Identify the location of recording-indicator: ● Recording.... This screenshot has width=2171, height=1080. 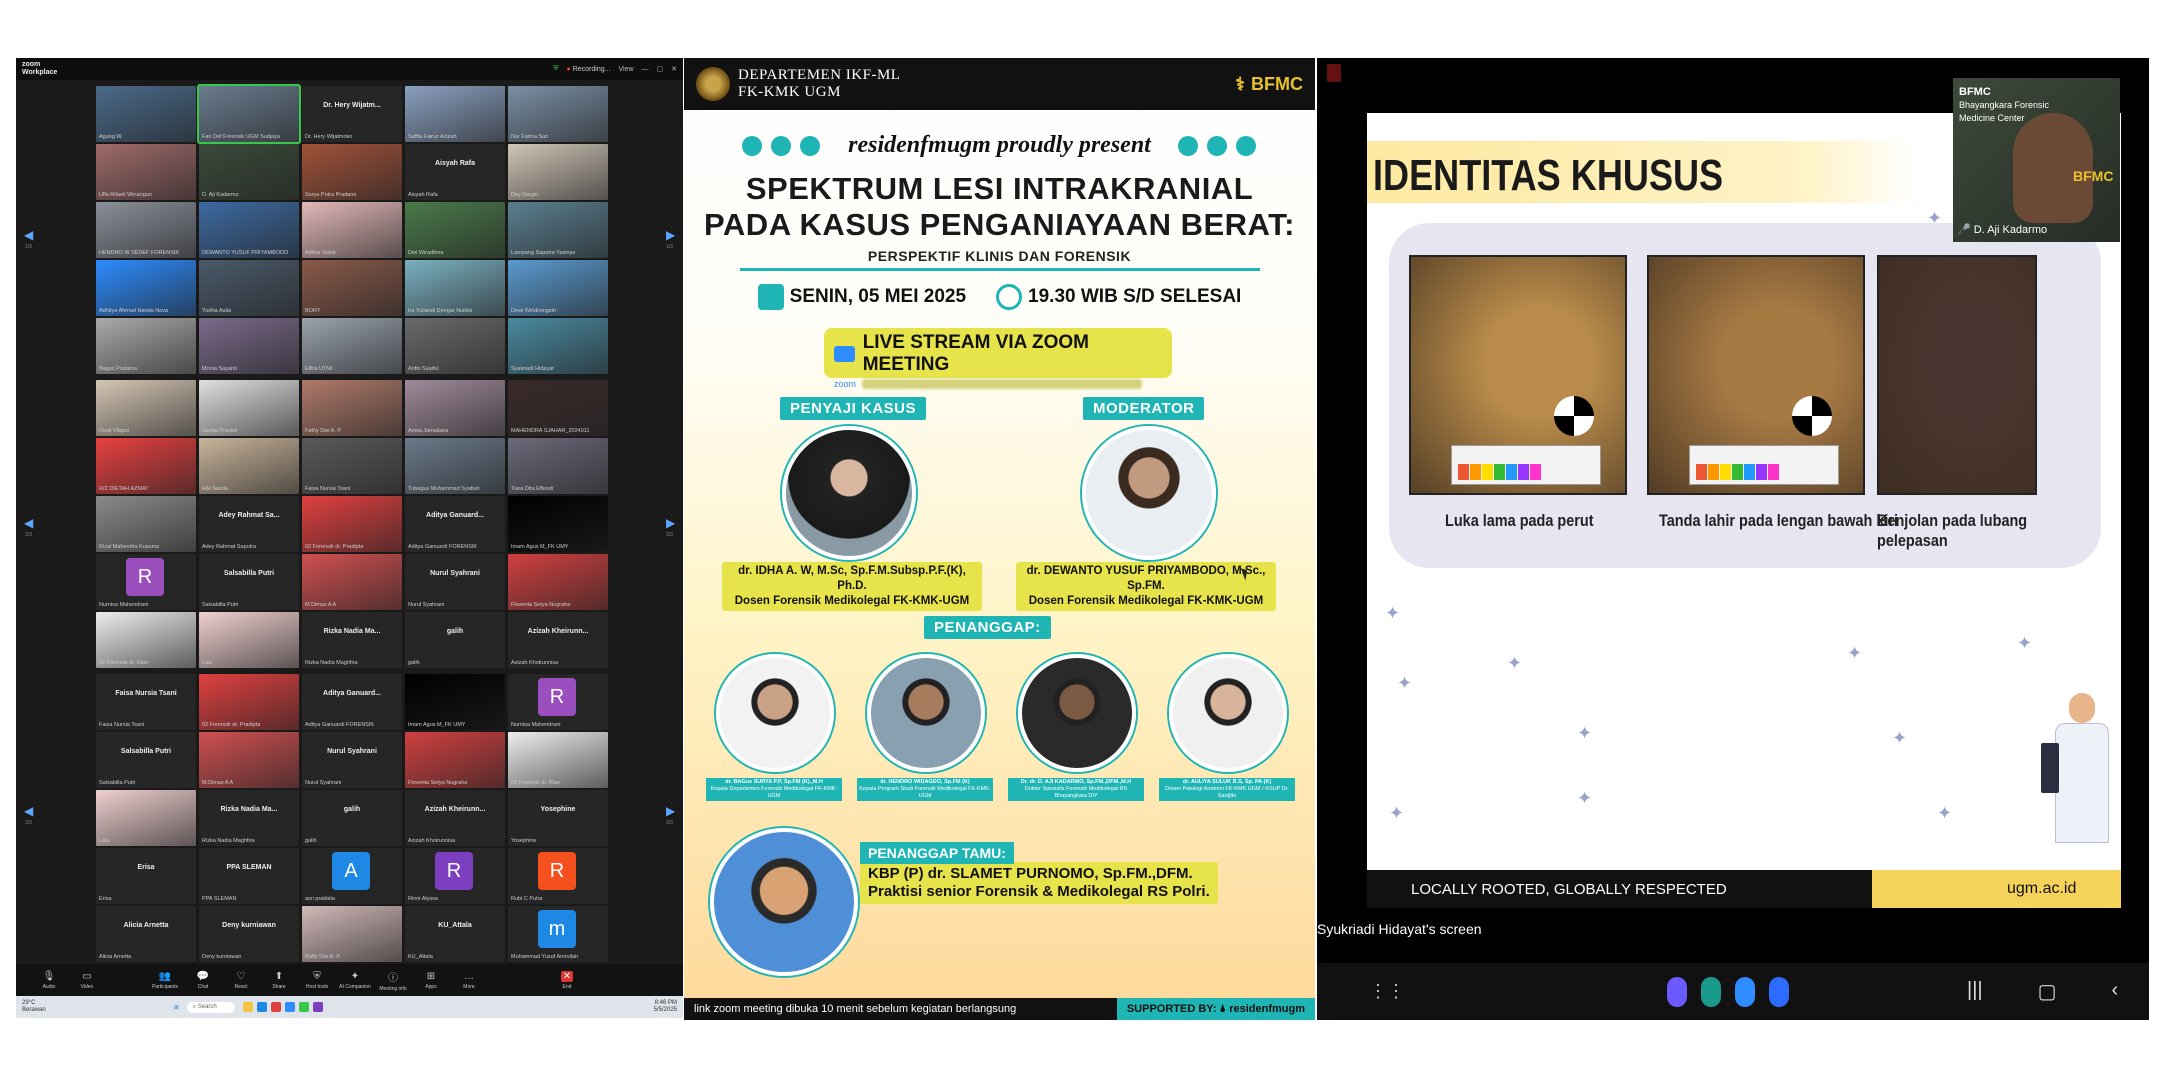
(589, 69).